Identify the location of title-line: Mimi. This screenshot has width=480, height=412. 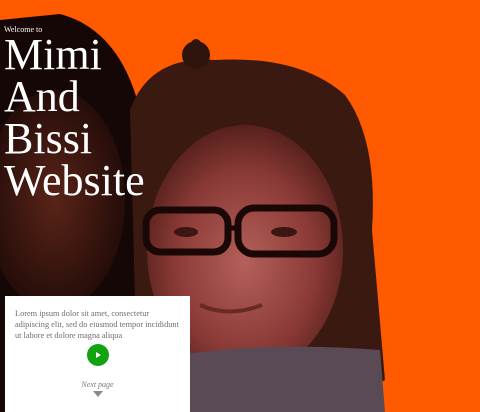
(53, 54).